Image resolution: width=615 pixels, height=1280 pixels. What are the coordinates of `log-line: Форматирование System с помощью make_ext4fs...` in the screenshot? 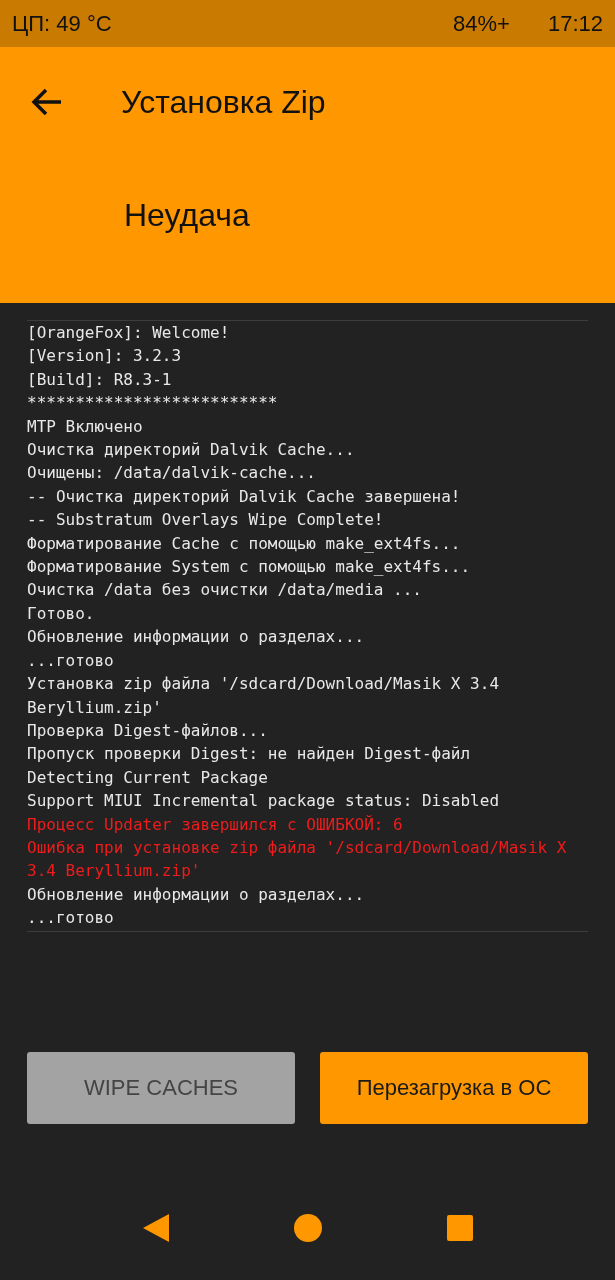 It's located at (249, 567).